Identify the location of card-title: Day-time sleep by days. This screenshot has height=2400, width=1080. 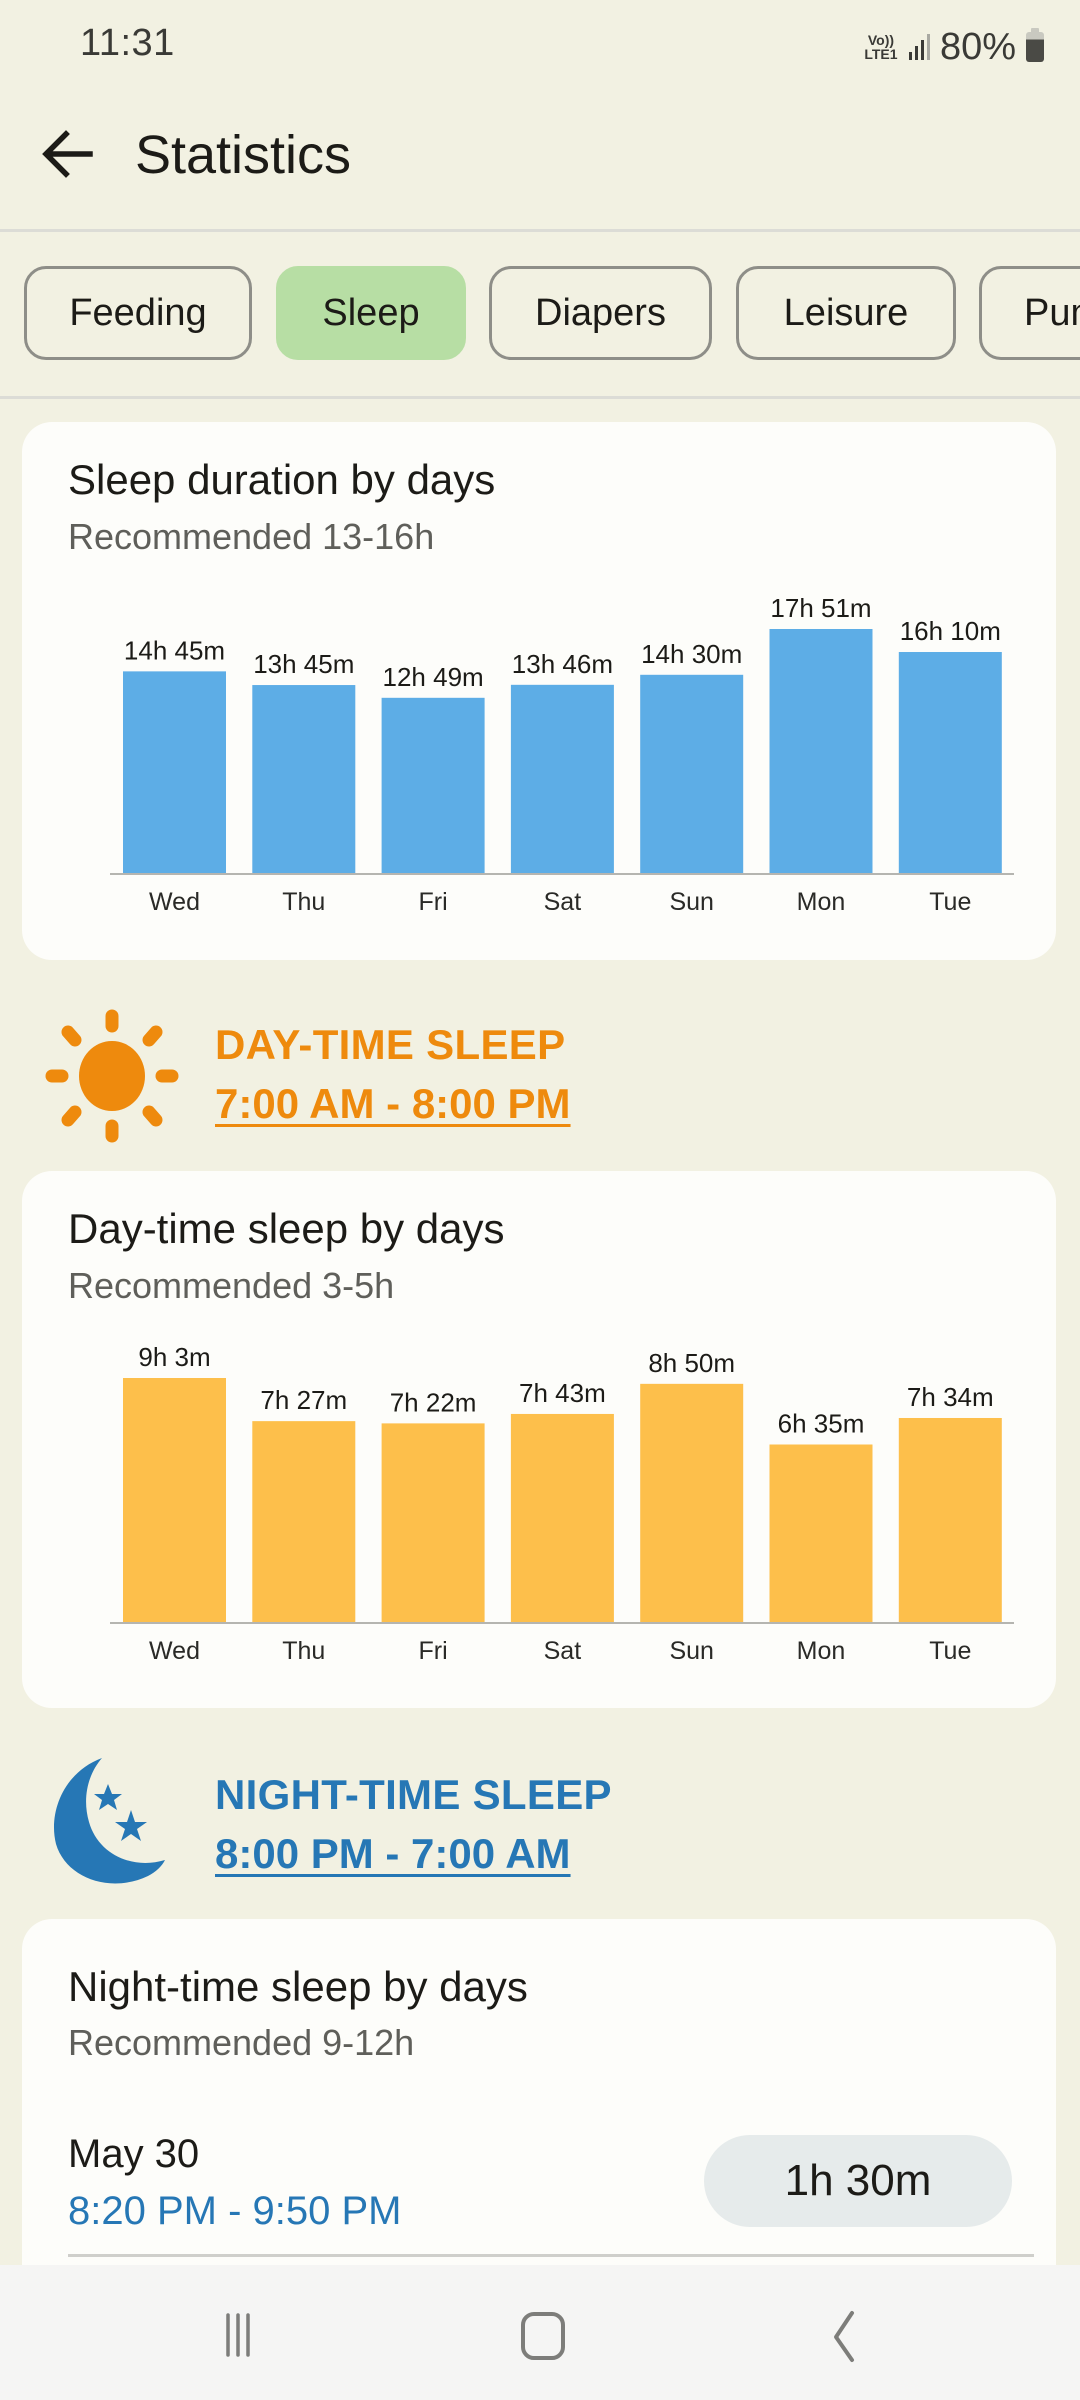
(286, 1228).